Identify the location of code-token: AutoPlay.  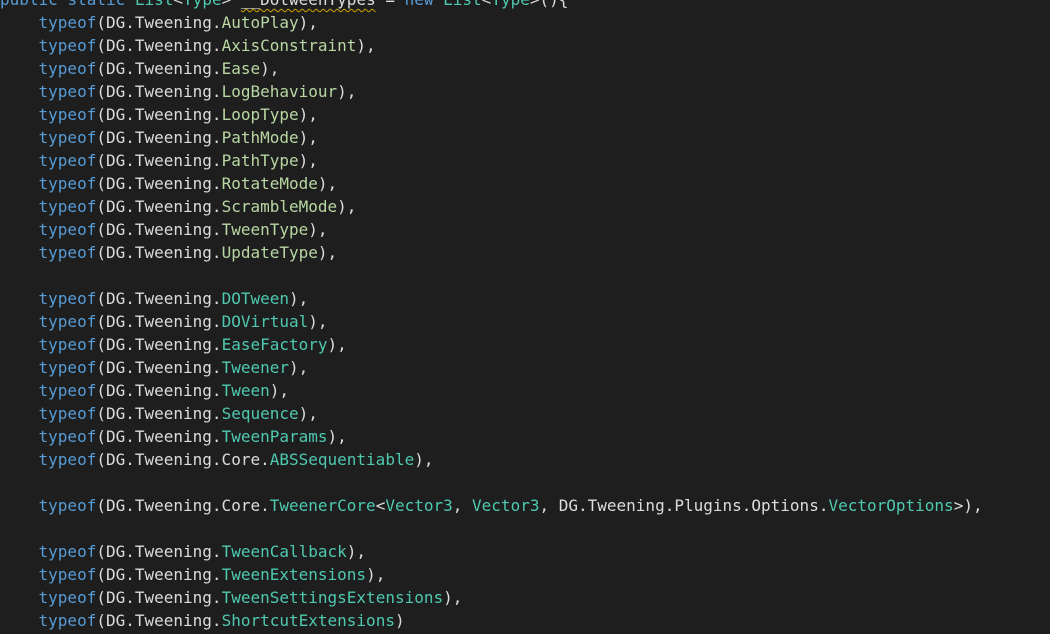
(260, 22).